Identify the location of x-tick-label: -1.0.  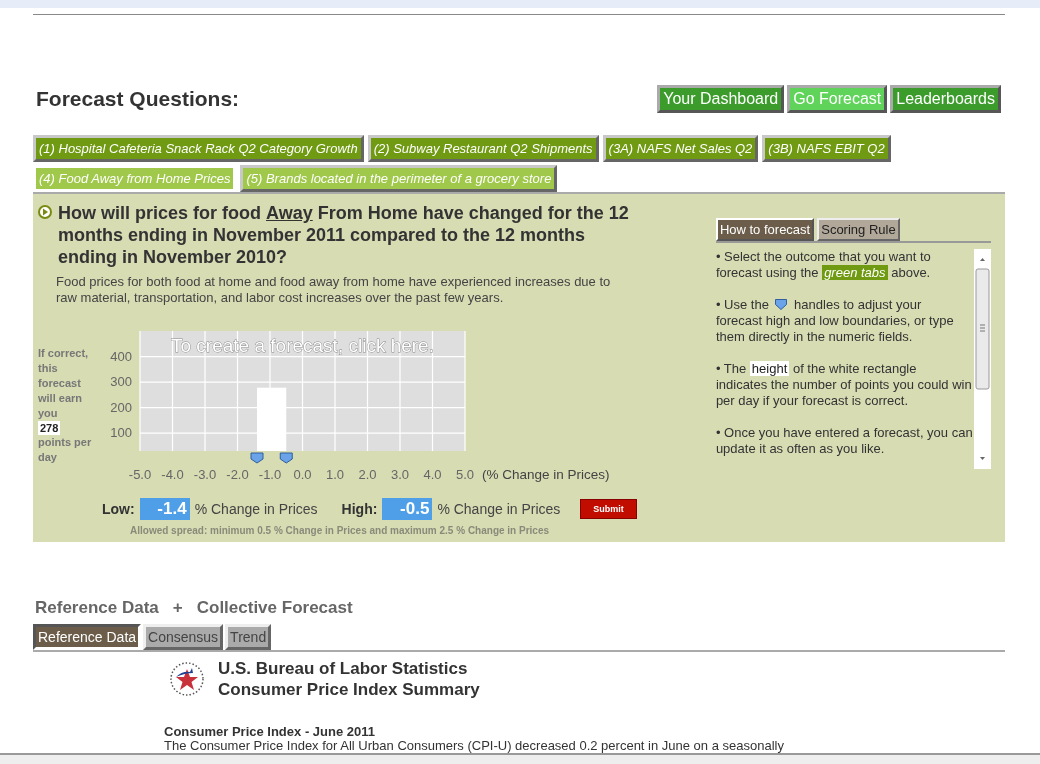
(270, 474).